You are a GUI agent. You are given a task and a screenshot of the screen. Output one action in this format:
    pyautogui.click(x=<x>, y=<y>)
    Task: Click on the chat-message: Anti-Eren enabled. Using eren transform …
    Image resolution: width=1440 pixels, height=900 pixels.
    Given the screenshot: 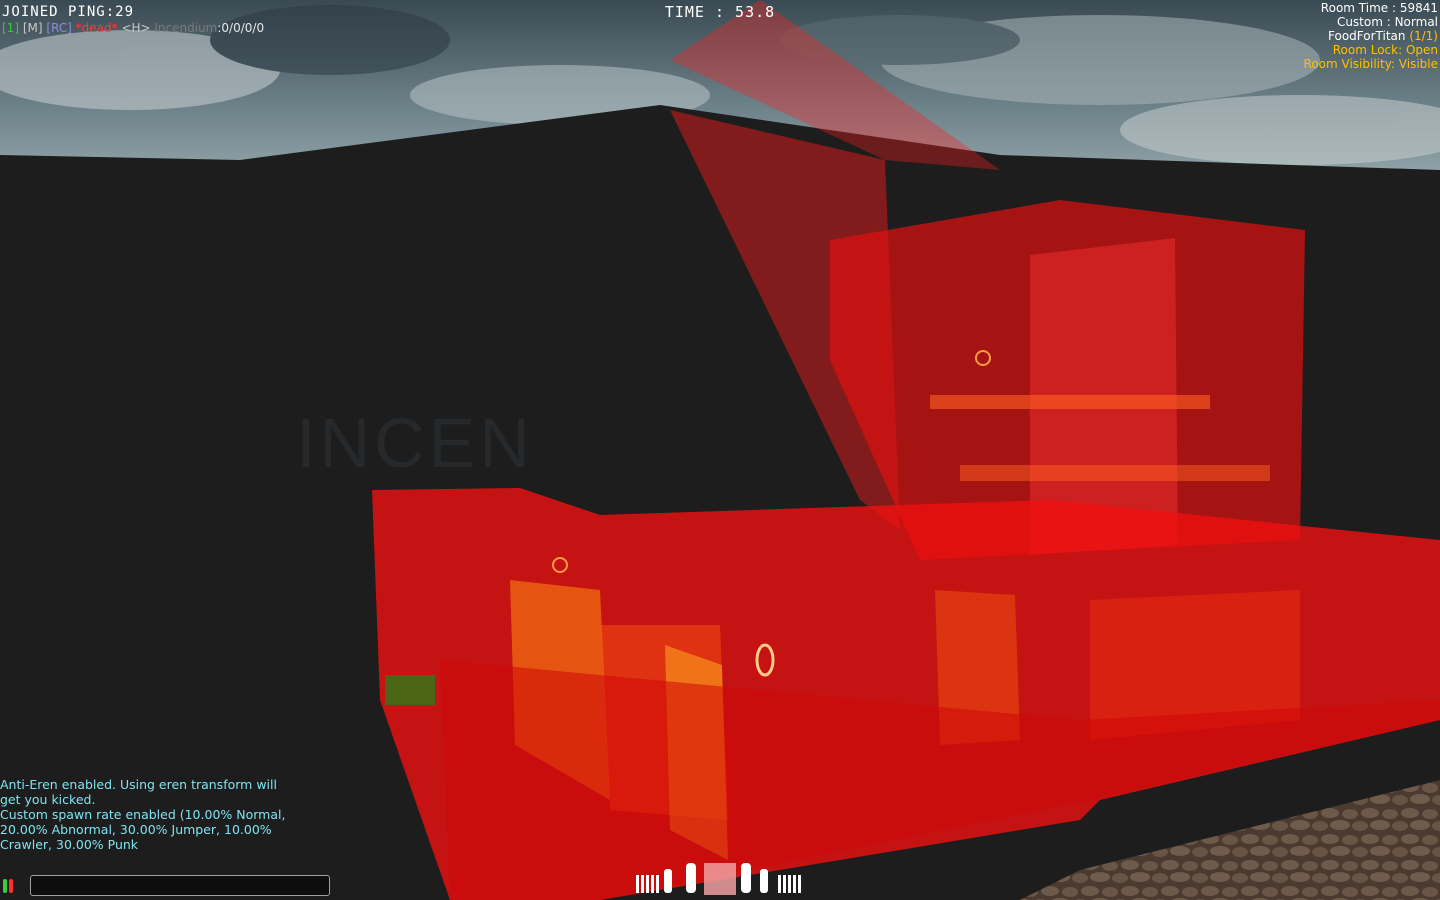 What is the action you would take?
    pyautogui.click(x=138, y=792)
    